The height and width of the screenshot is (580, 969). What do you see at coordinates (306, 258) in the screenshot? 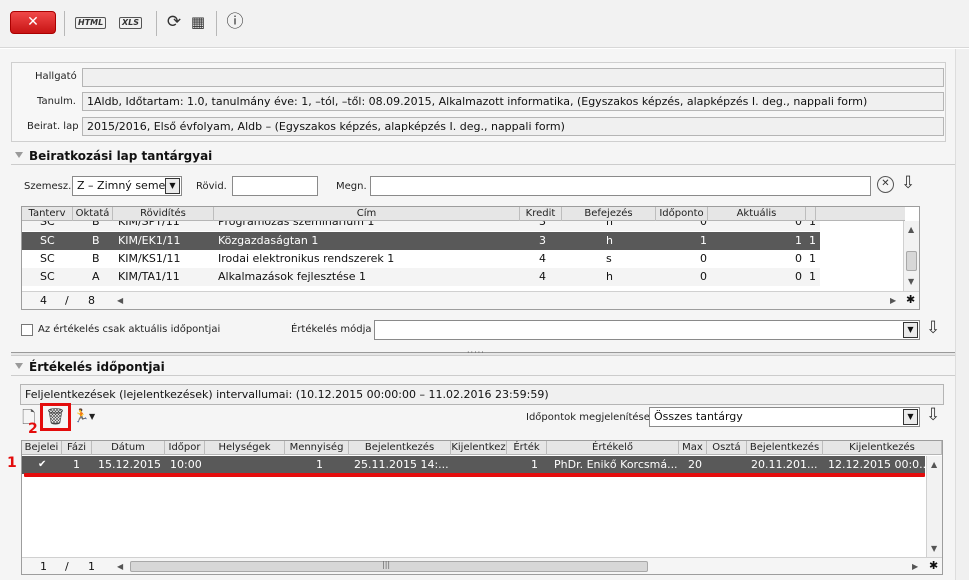
I see `cell: Irodai elektronikus rendszerek 1` at bounding box center [306, 258].